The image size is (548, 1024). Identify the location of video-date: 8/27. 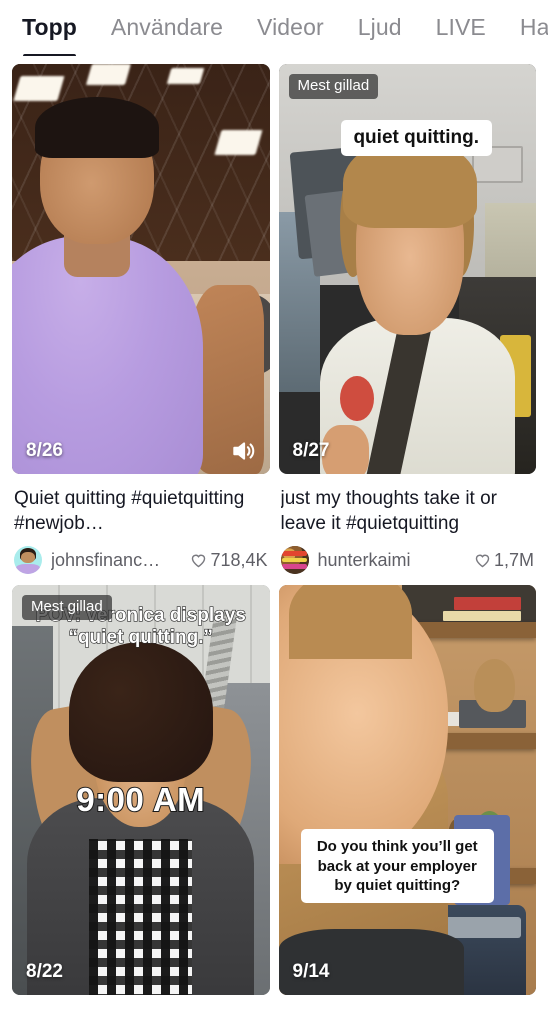
(311, 450).